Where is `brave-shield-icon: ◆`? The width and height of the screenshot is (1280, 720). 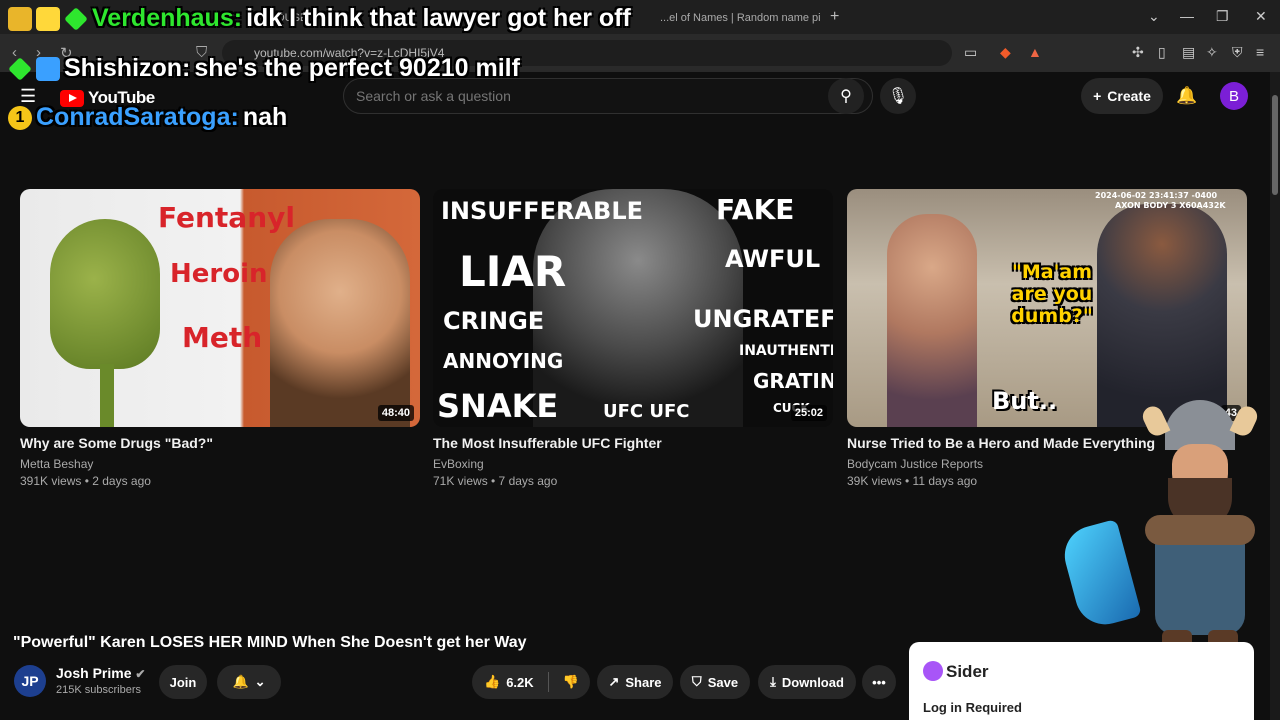
brave-shield-icon: ◆ is located at coordinates (1005, 52).